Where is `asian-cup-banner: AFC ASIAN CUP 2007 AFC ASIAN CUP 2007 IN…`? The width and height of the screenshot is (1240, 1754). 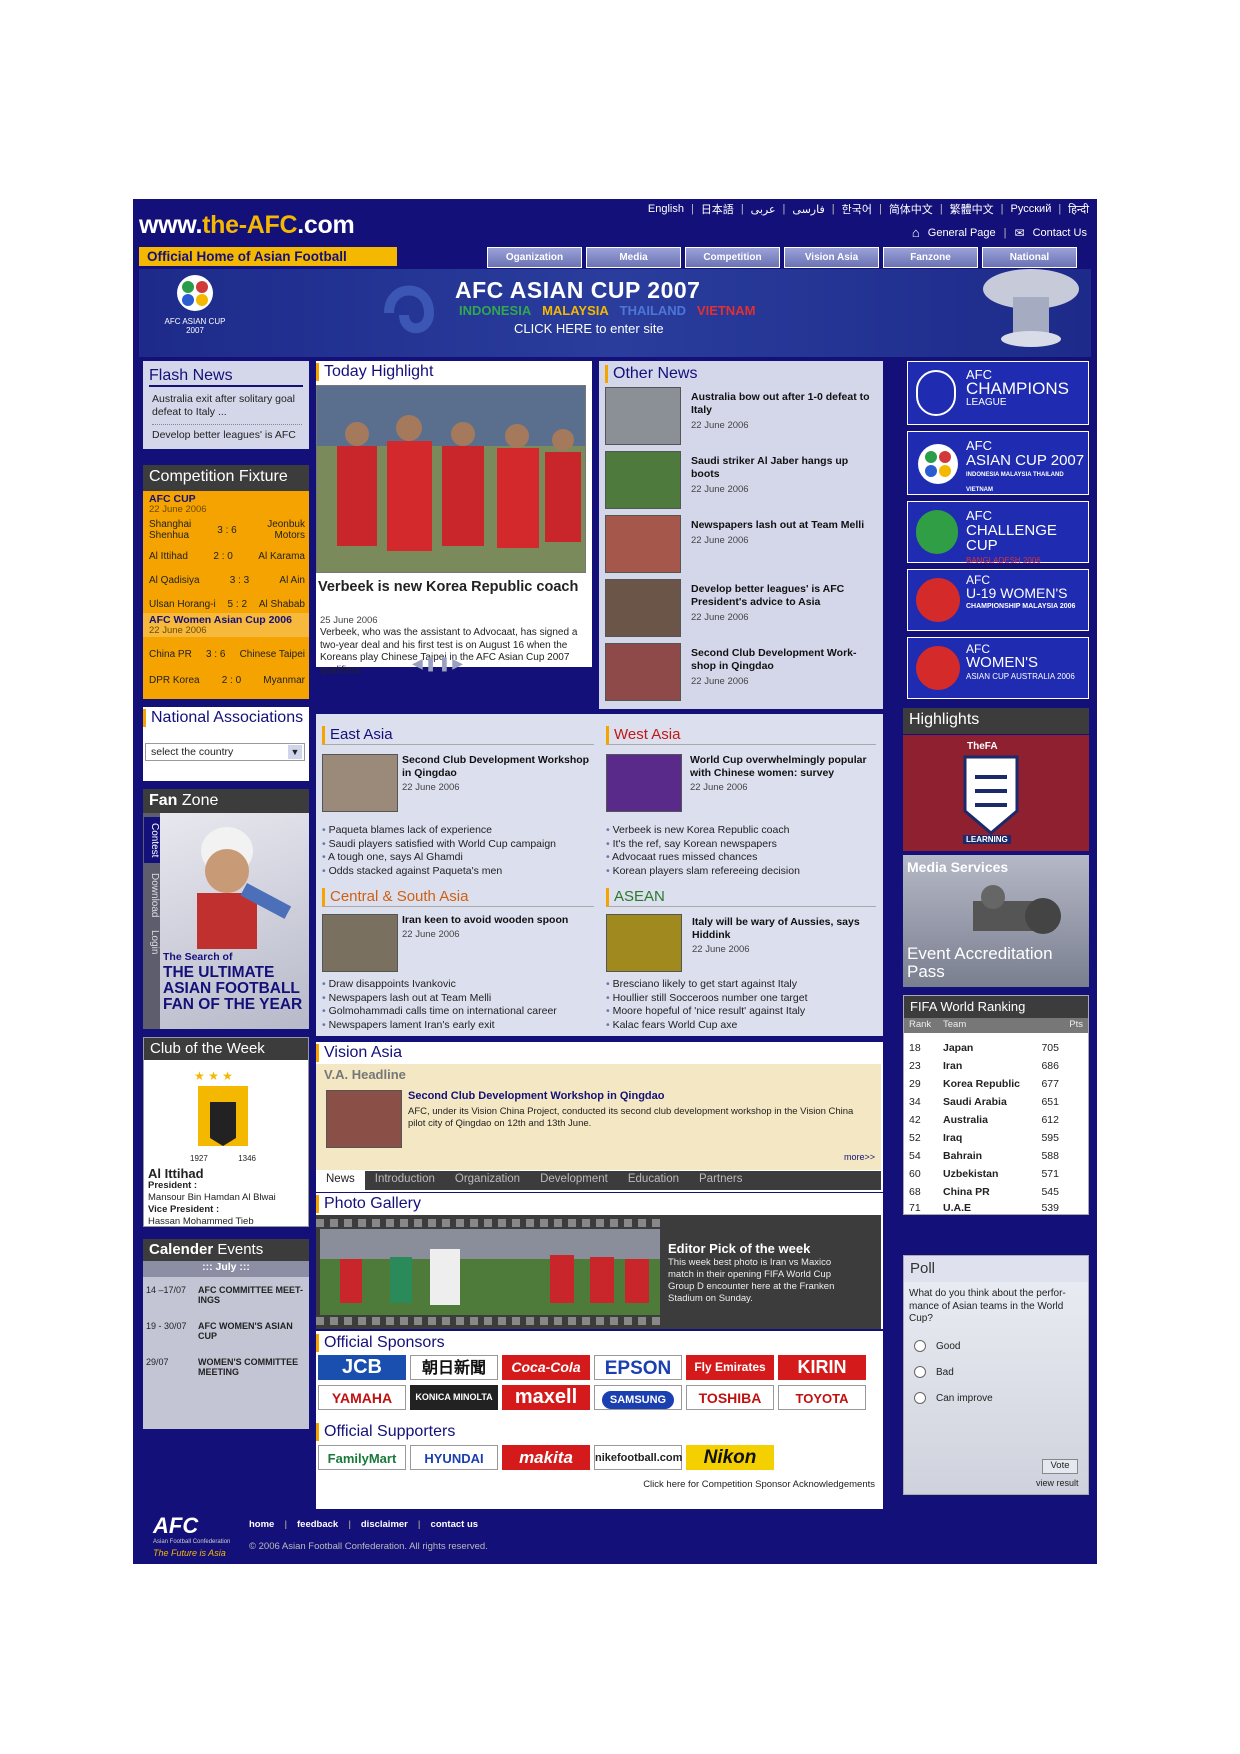 asian-cup-banner: AFC ASIAN CUP 2007 AFC ASIAN CUP 2007 IN… is located at coordinates (615, 313).